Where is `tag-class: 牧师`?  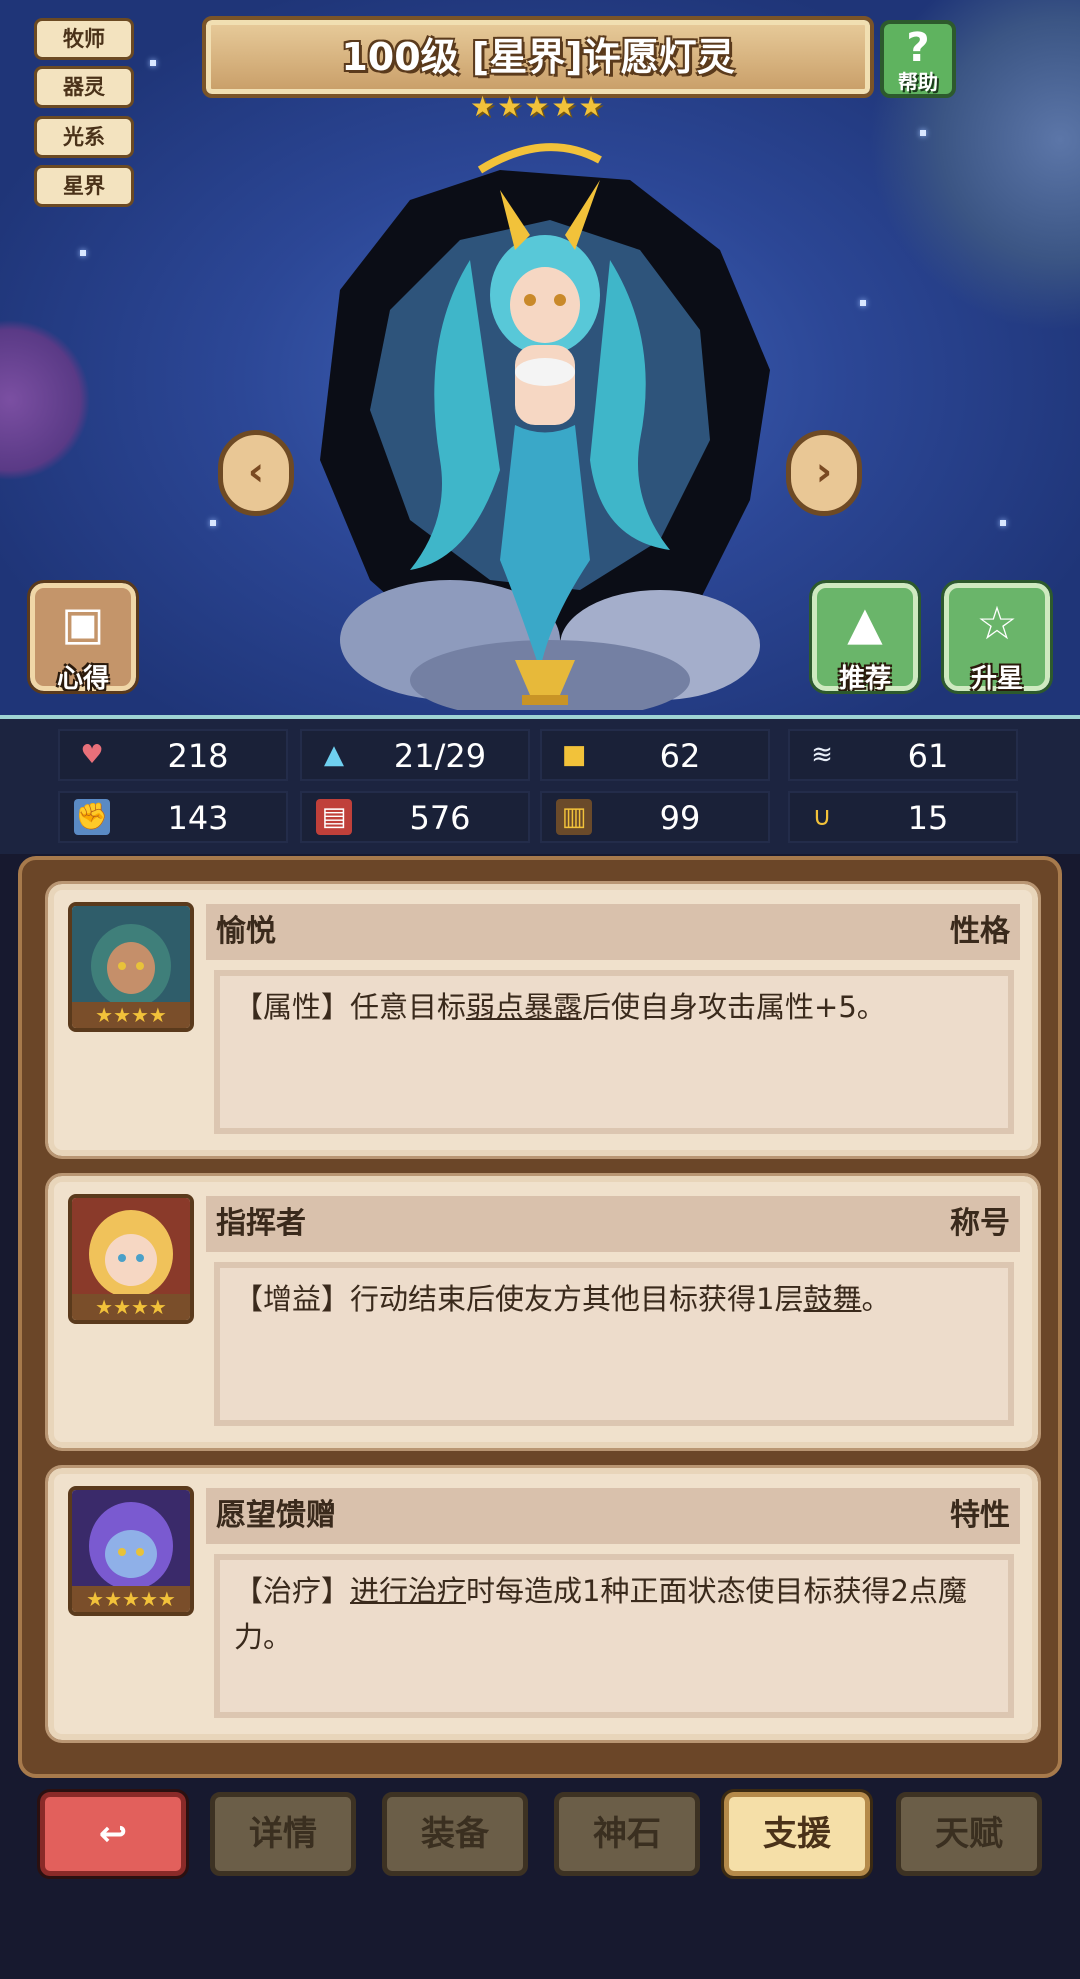 tag-class: 牧师 is located at coordinates (84, 39).